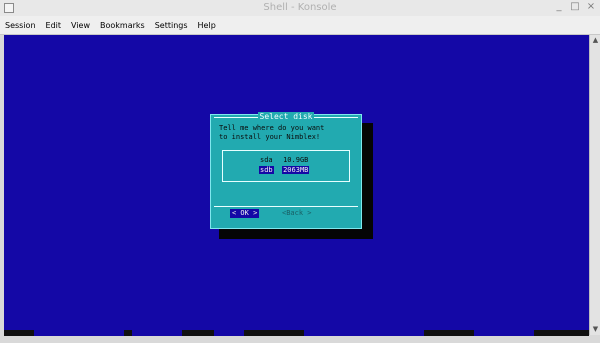  I want to click on disk-item-sda: sda 10.9GB, so click(284, 160).